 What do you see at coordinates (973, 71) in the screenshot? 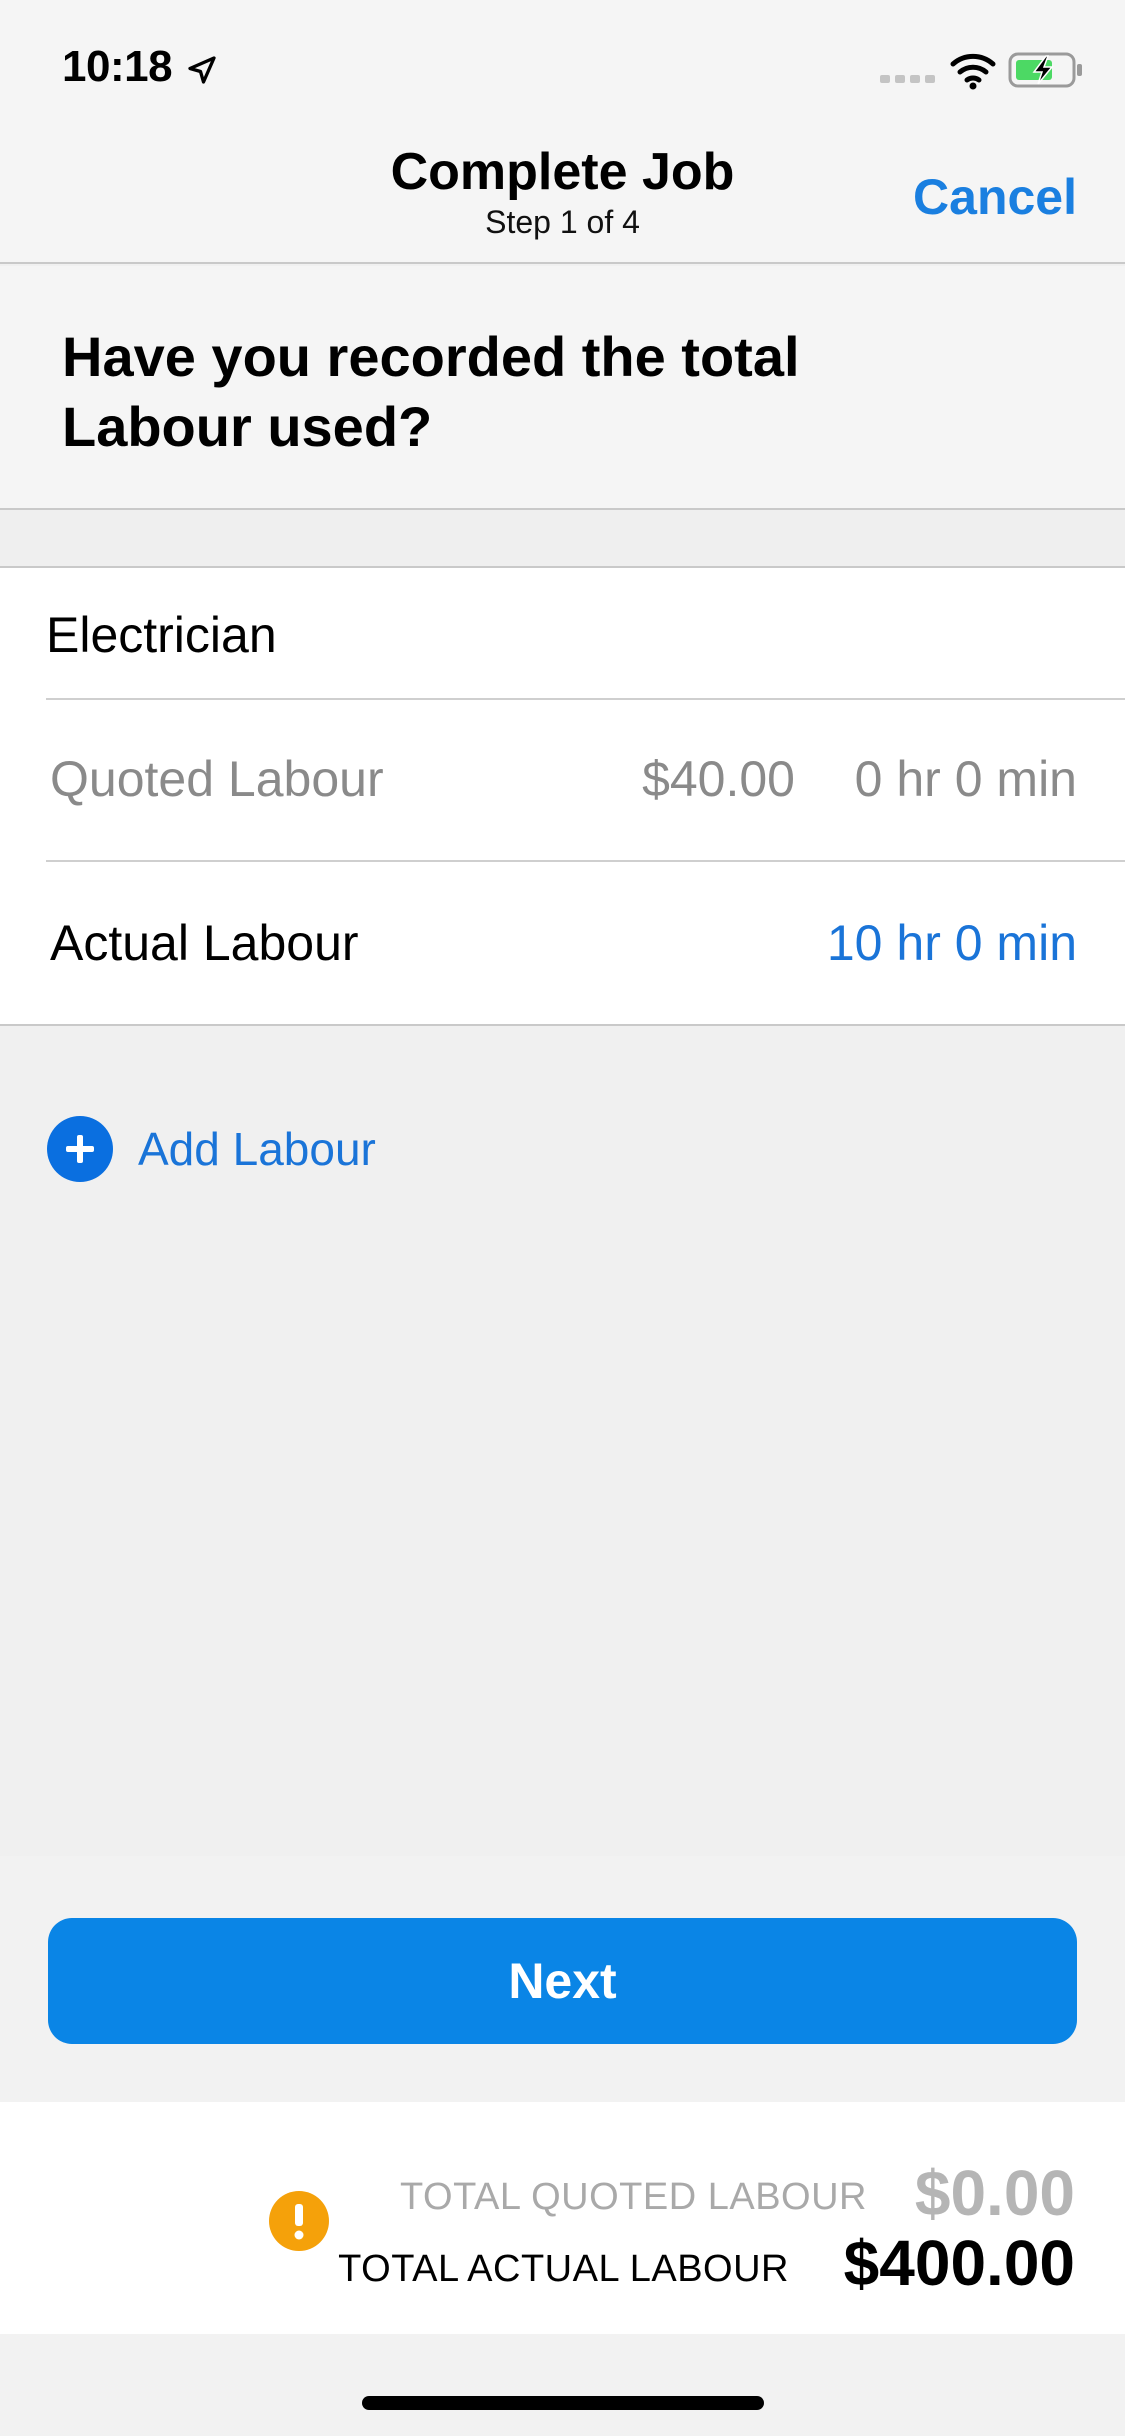
I see `wifi-icon` at bounding box center [973, 71].